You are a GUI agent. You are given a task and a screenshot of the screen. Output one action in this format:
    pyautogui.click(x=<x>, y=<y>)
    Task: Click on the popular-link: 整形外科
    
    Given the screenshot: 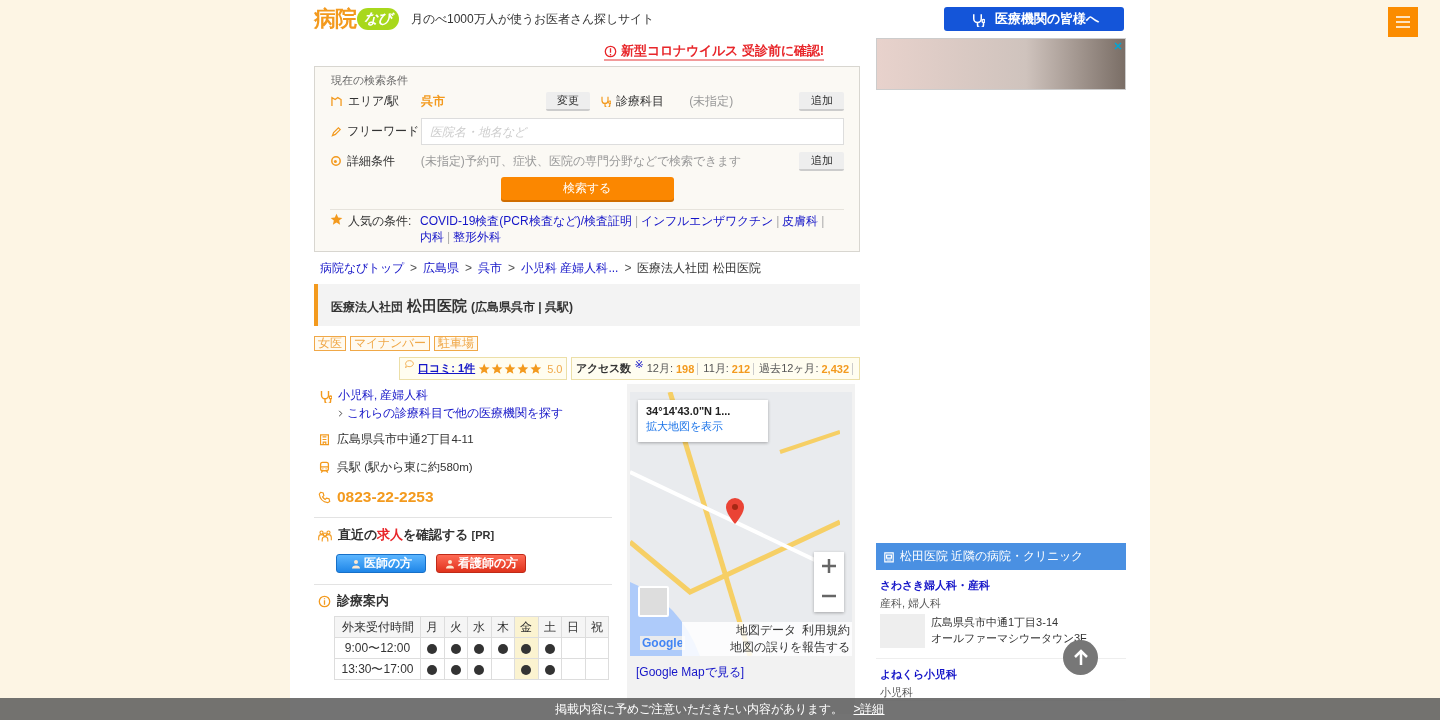 What is the action you would take?
    pyautogui.click(x=477, y=237)
    